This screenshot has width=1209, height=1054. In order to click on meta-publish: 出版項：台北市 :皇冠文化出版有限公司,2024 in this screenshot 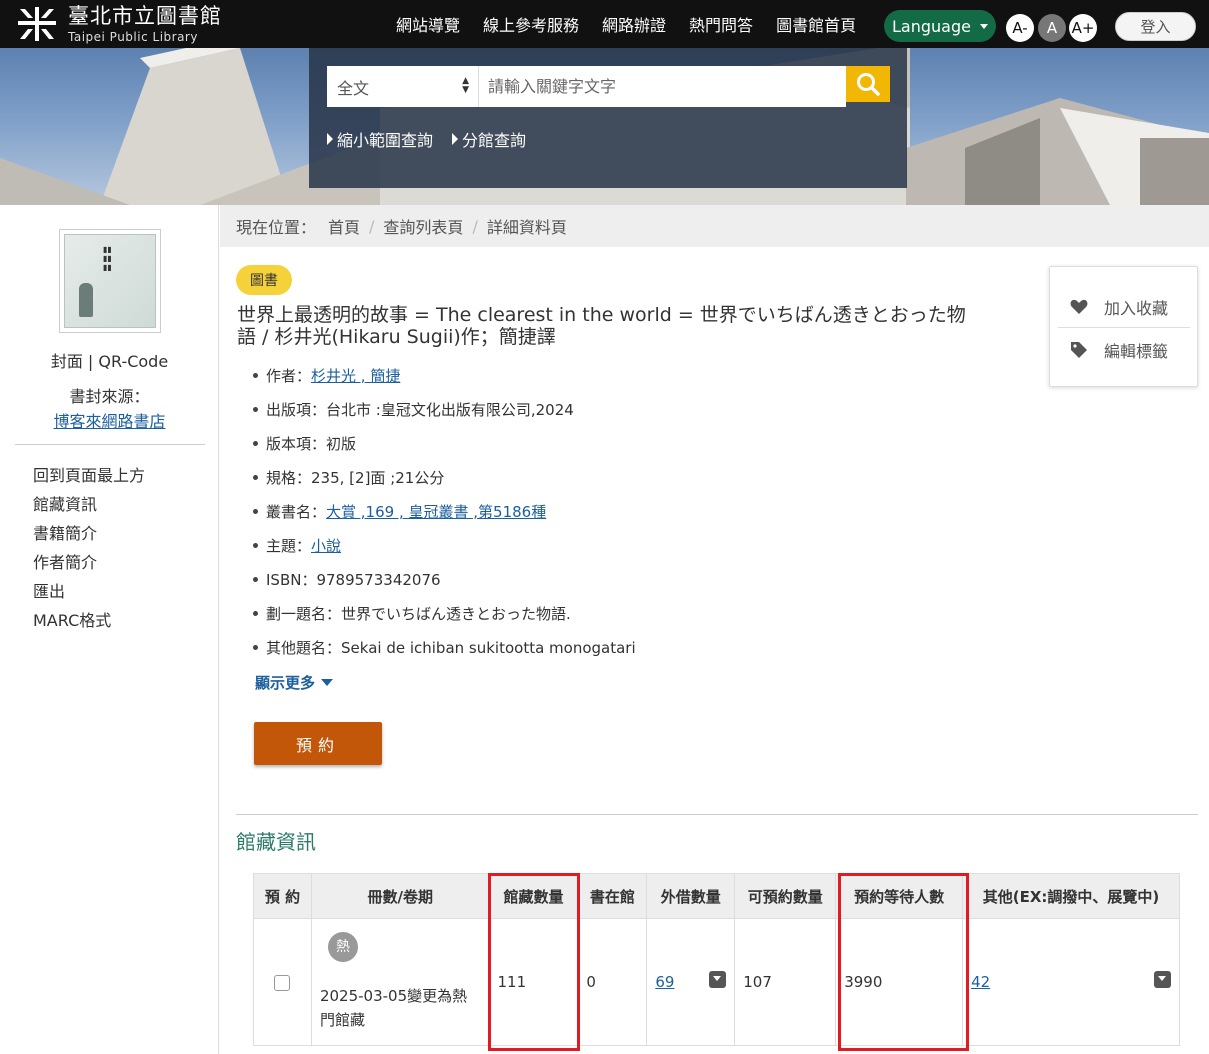, I will do `click(633, 413)`.